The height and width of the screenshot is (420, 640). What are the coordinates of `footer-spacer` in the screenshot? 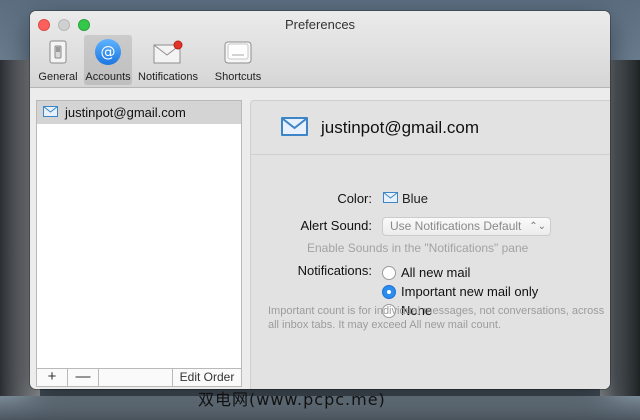 It's located at (136, 377).